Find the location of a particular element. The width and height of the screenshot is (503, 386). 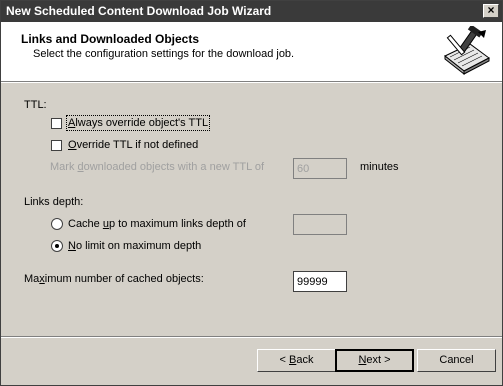

close-button: × is located at coordinates (491, 11).